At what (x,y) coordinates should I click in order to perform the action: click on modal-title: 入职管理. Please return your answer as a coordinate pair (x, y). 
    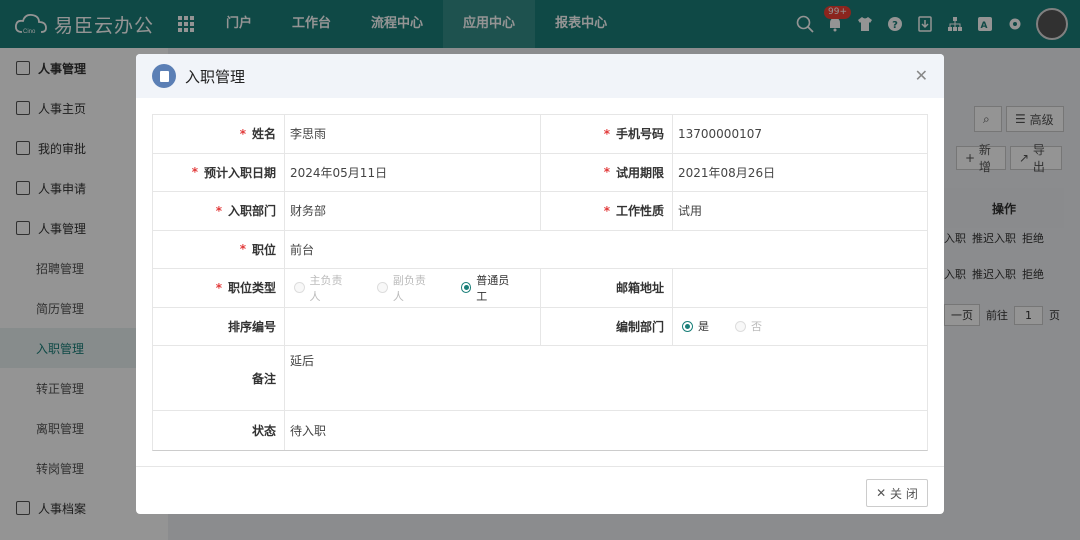
    Looking at the image, I should click on (215, 76).